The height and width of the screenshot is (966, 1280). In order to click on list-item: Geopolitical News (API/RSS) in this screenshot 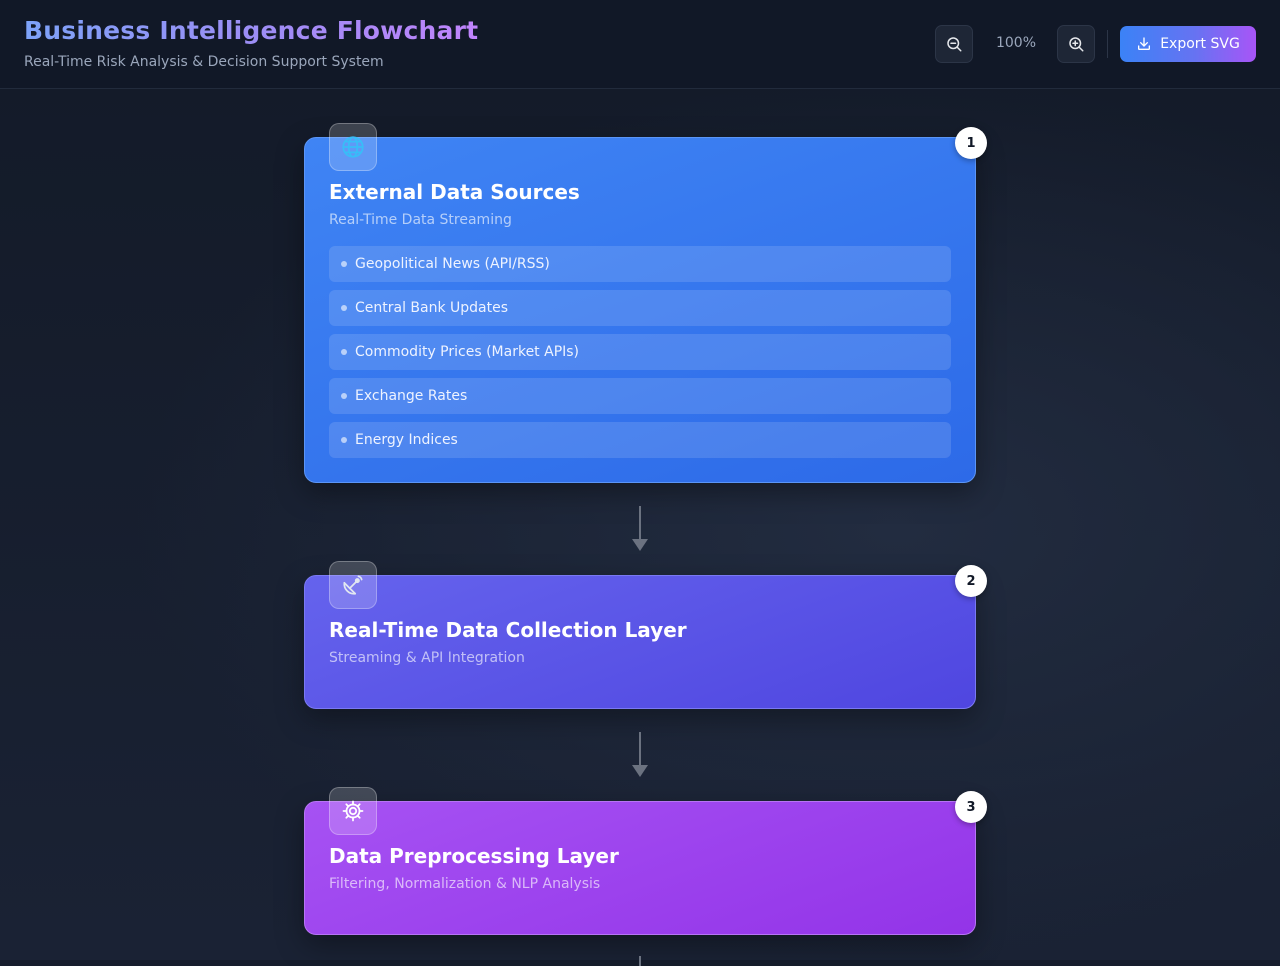, I will do `click(640, 264)`.